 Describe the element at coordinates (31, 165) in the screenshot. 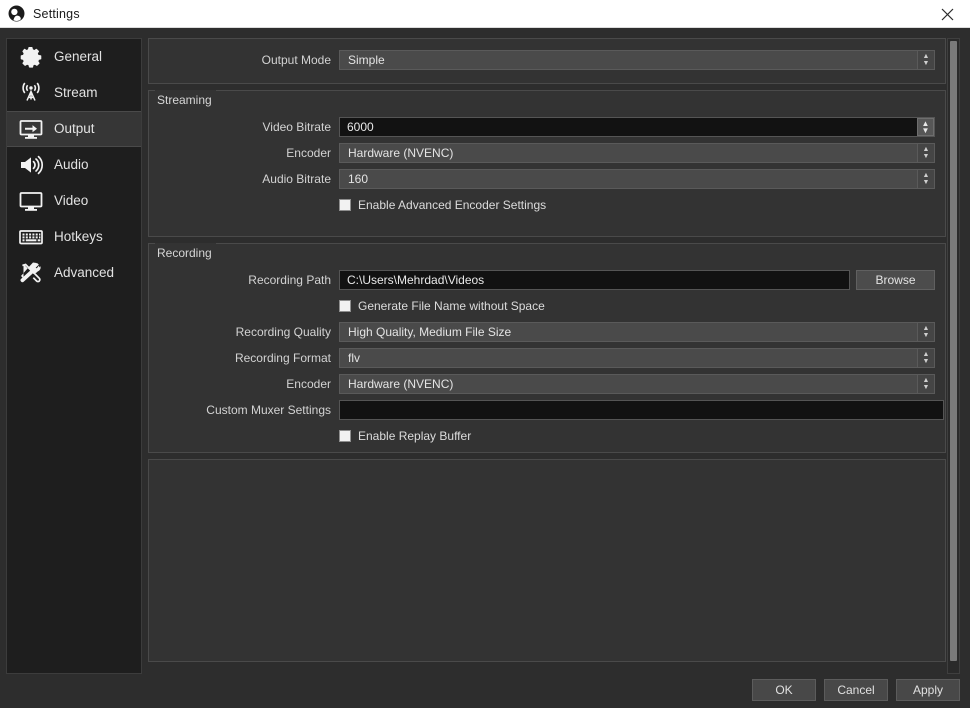

I see `speaker-icon` at that location.